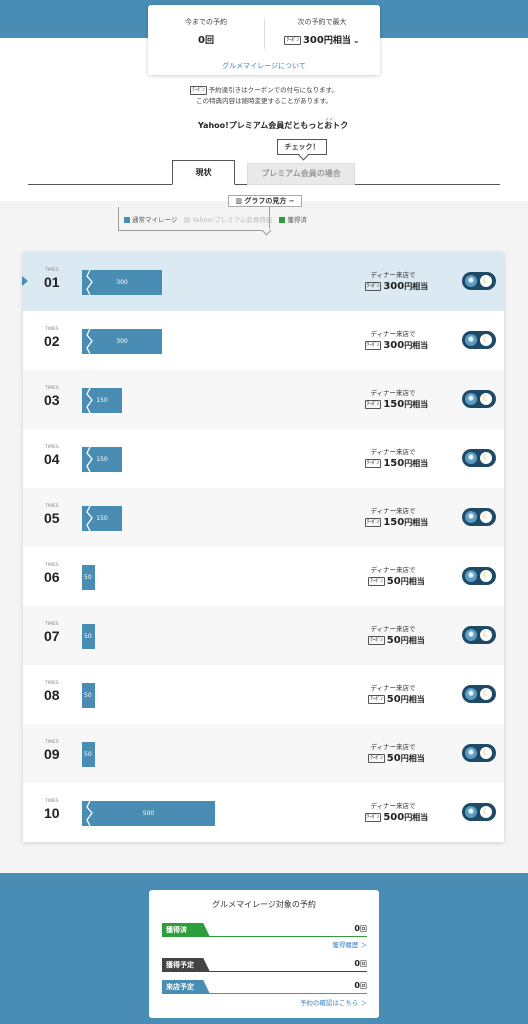 The image size is (528, 1024). I want to click on coupon-note: ｸｰﾎﾟﾝ 予約達引きはクーポンでの付与になります。, so click(264, 89).